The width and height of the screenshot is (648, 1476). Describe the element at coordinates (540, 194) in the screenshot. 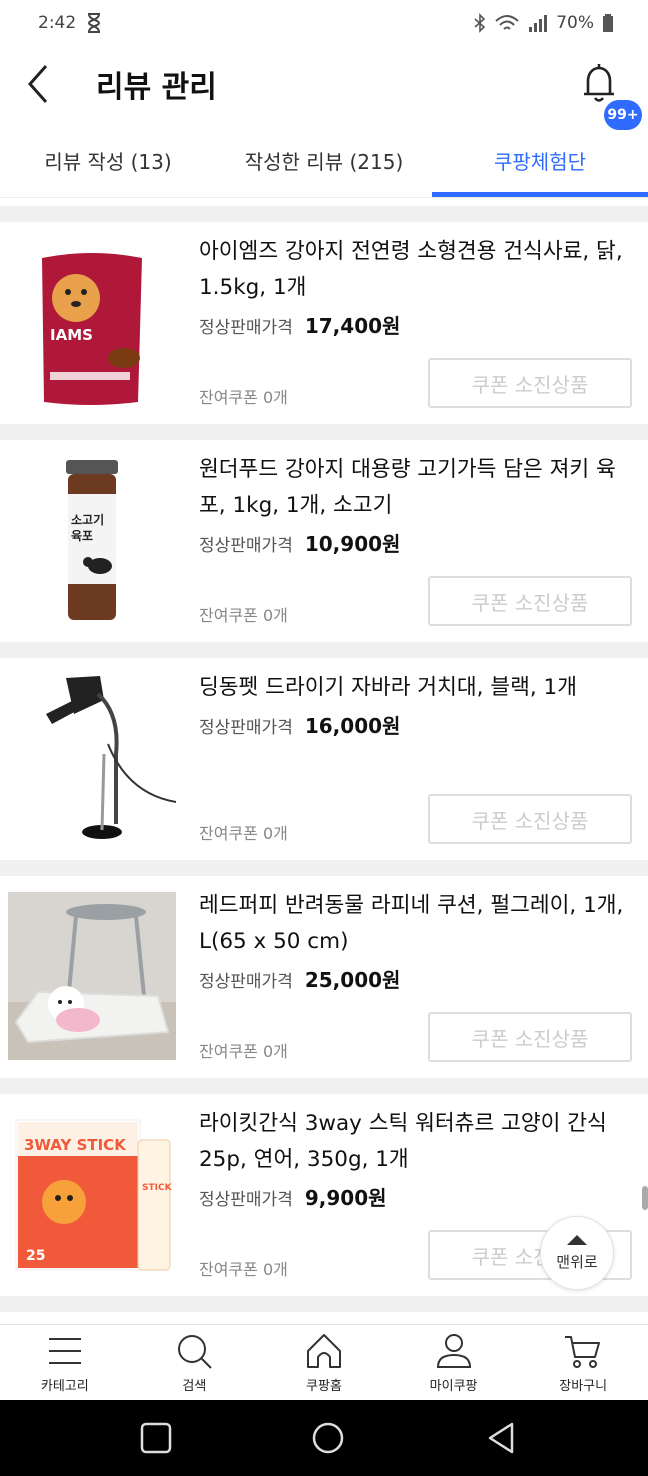

I see `active-tab-indicator` at that location.